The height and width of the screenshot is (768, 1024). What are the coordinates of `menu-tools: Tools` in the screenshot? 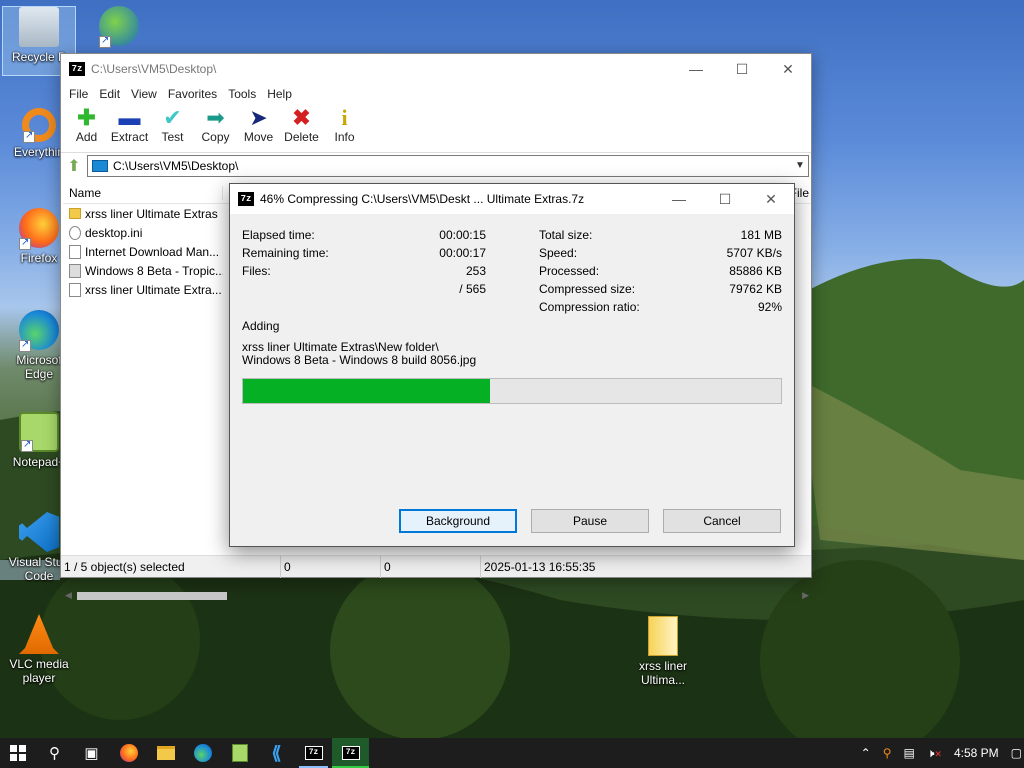 It's located at (241, 94).